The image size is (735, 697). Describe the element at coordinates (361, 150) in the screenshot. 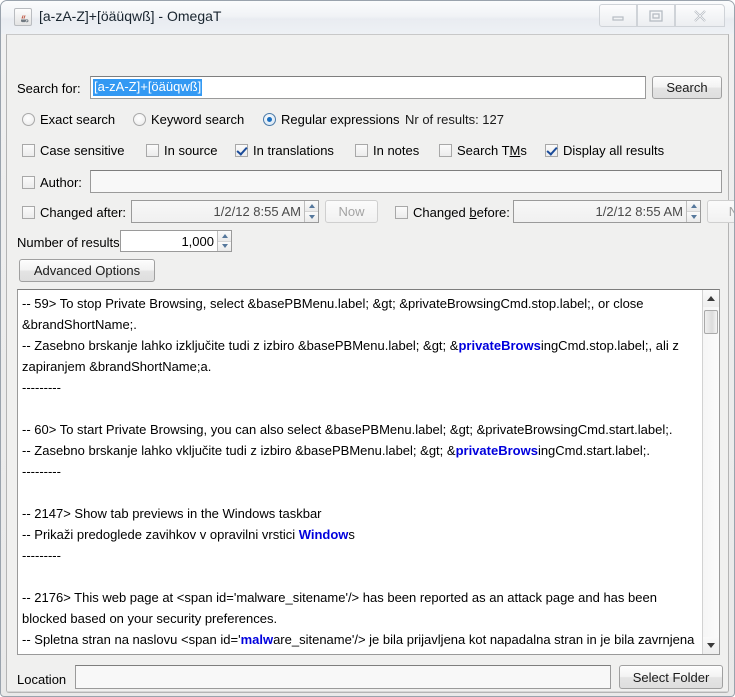

I see `checkbox-in-notes-box` at that location.